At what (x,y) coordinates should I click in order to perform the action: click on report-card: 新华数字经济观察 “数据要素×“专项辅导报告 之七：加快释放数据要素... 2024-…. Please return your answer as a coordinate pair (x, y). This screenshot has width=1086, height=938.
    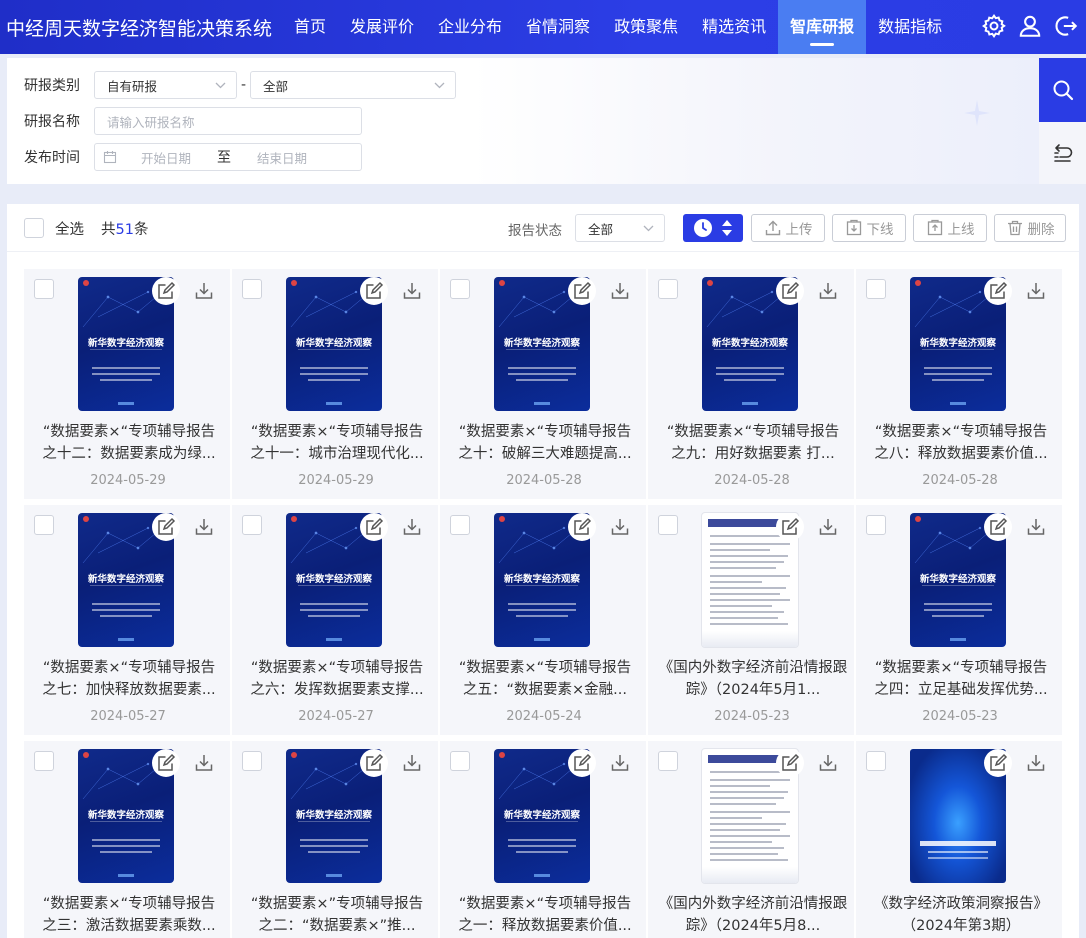
    Looking at the image, I should click on (128, 620).